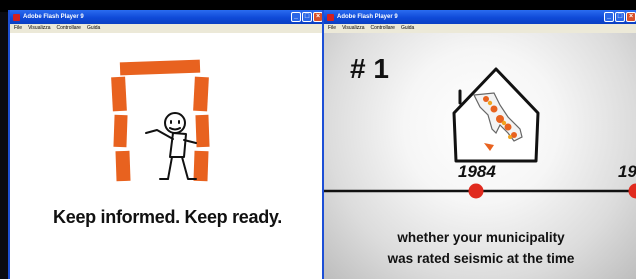 The width and height of the screenshot is (636, 279). What do you see at coordinates (476, 191) in the screenshot?
I see `timeline-marker` at bounding box center [476, 191].